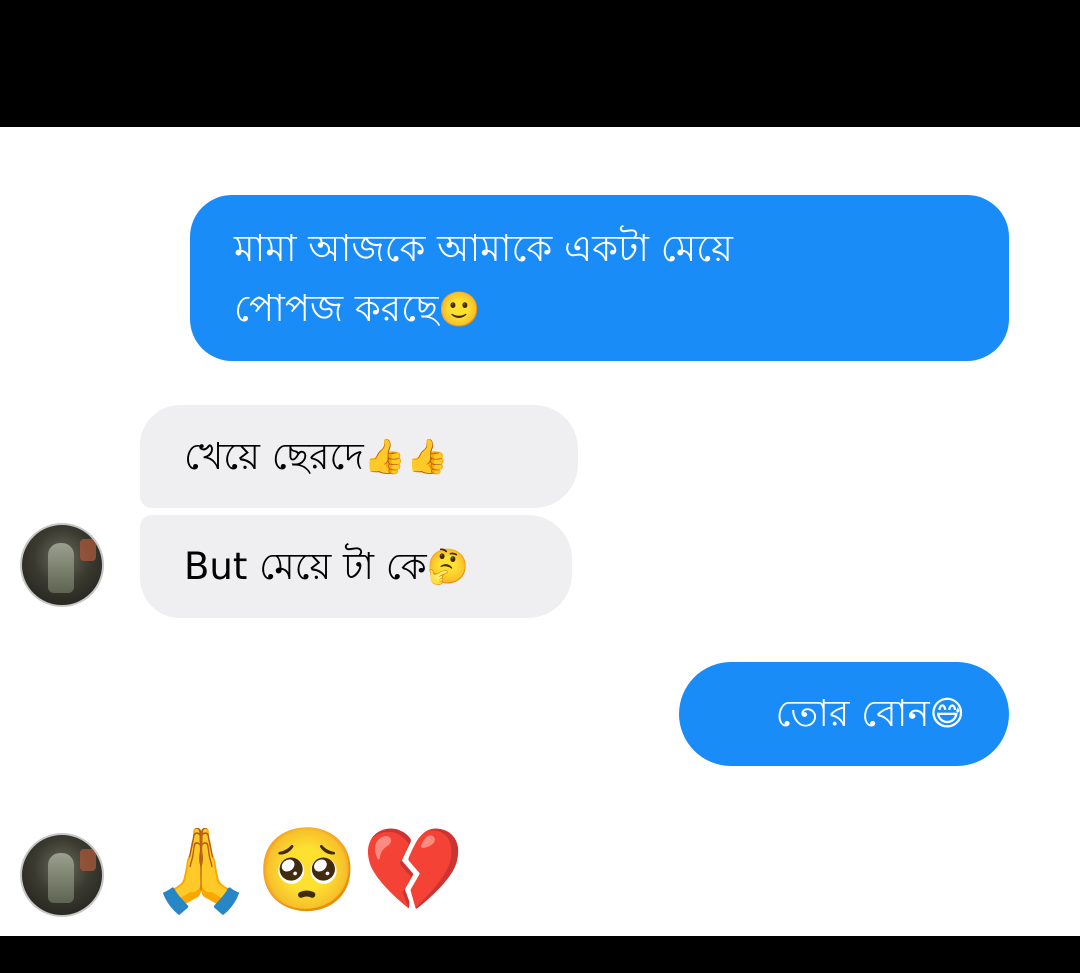 The image size is (1080, 973). I want to click on outgoing-message-bubble: তোর বোন 😅, so click(844, 714).